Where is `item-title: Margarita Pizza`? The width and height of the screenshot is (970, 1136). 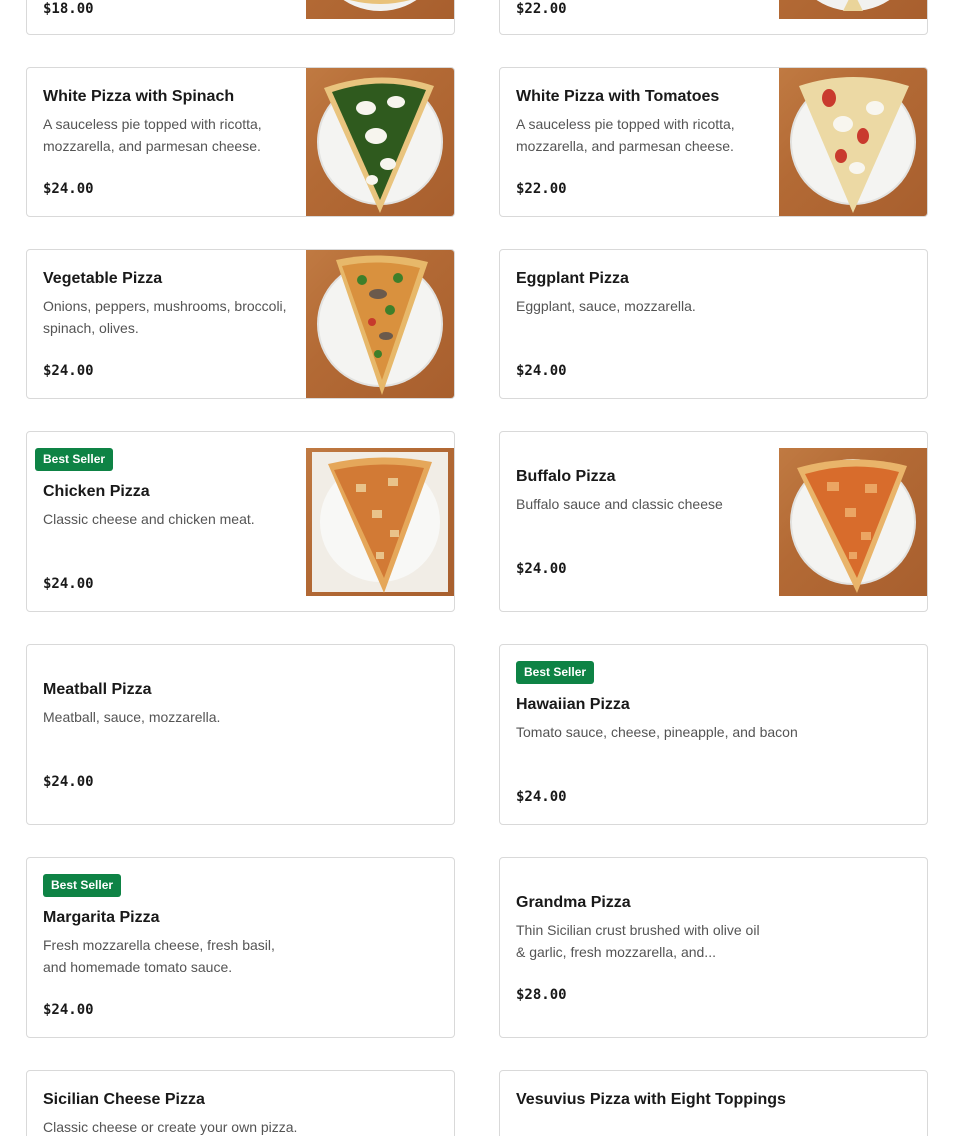 item-title: Margarita Pizza is located at coordinates (101, 917).